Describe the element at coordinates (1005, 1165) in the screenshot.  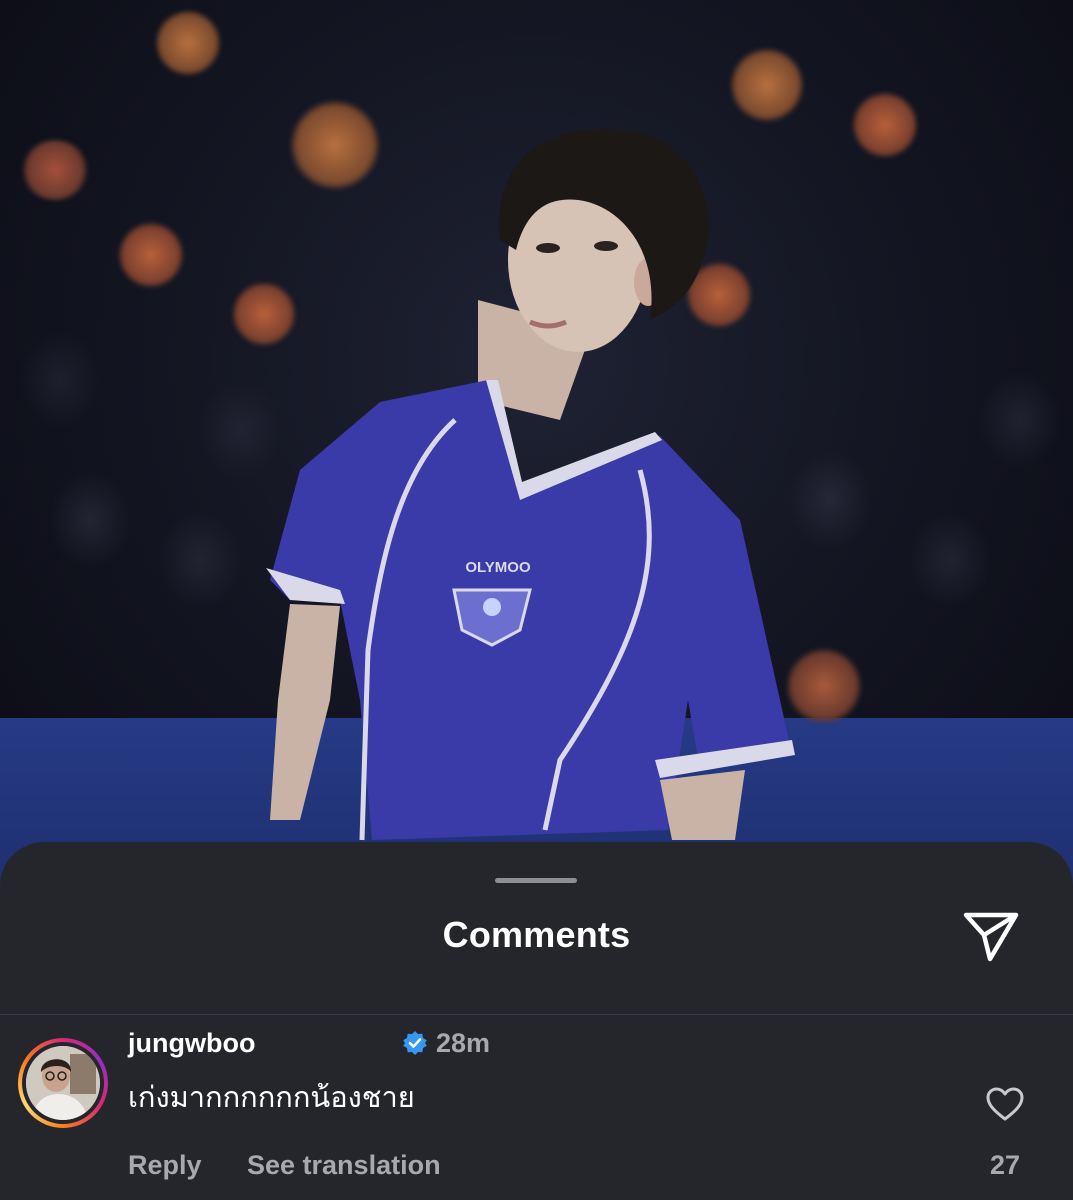
I see `like-count: 27` at that location.